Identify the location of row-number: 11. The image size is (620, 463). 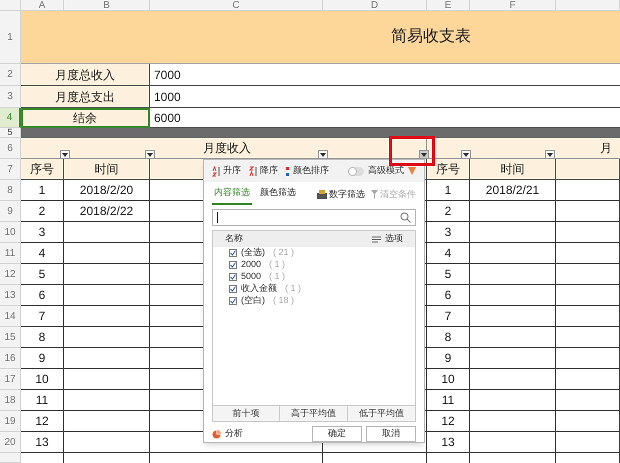
(10, 253).